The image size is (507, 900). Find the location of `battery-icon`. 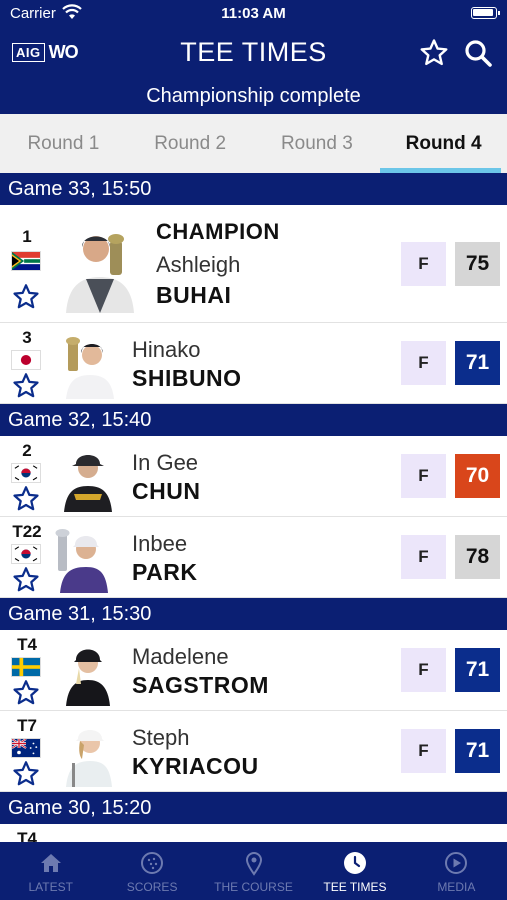

battery-icon is located at coordinates (485, 13).